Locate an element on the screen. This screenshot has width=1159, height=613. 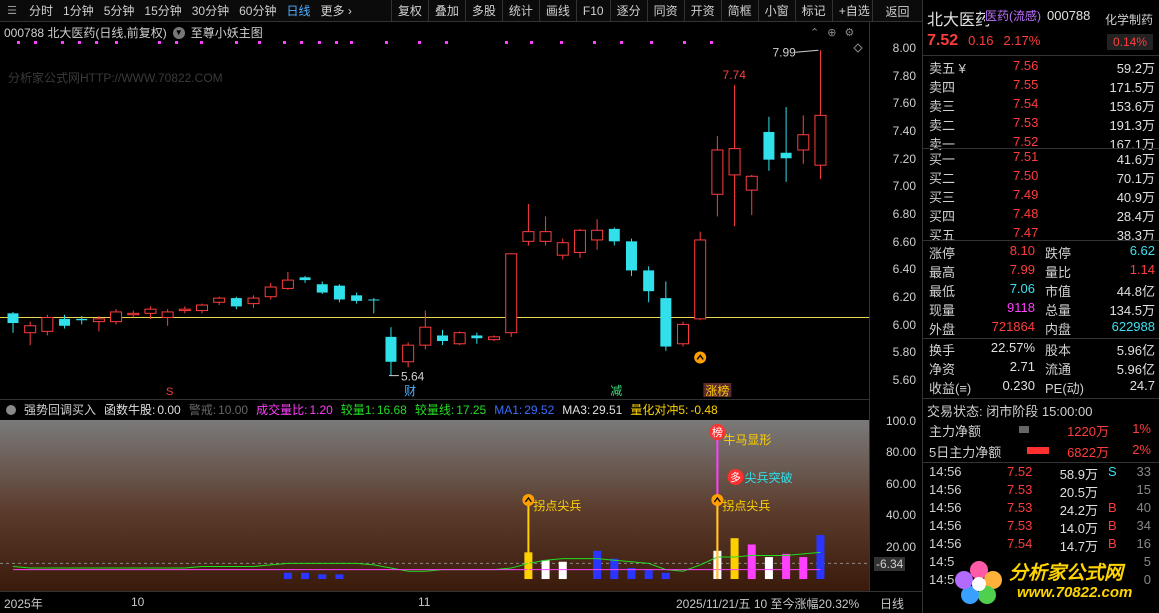
period-tab: 5分钟 is located at coordinates (119, 10).